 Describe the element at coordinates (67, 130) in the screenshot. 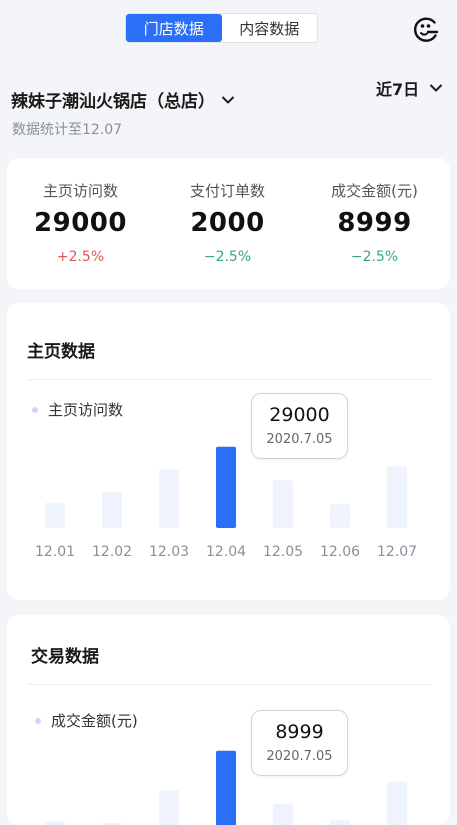

I see `stats-date-note: 数据统计至12.07` at that location.